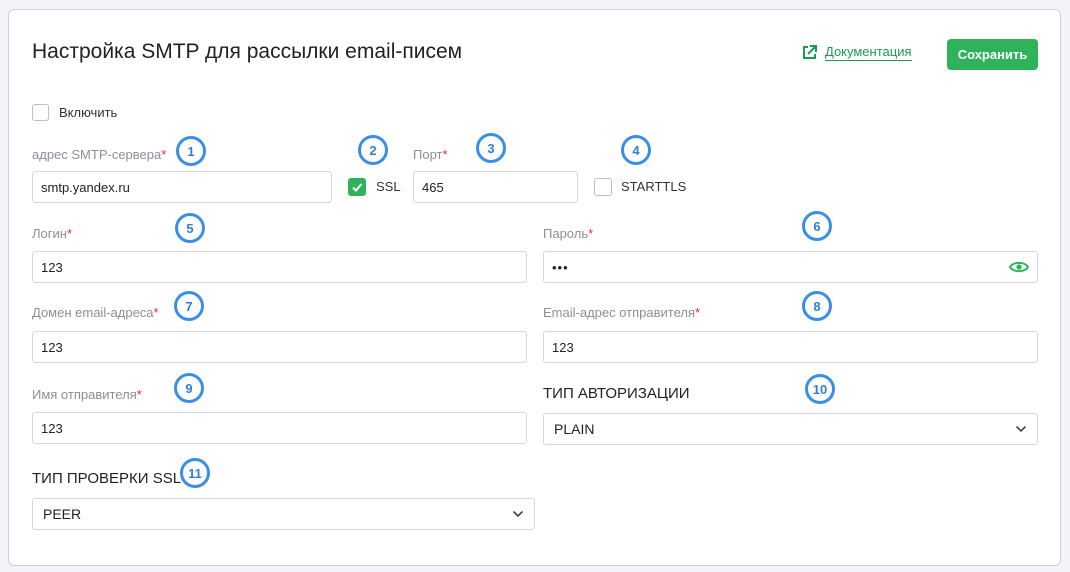 The height and width of the screenshot is (572, 1070). Describe the element at coordinates (279, 428) in the screenshot. I see `sender-name-input: 123` at that location.